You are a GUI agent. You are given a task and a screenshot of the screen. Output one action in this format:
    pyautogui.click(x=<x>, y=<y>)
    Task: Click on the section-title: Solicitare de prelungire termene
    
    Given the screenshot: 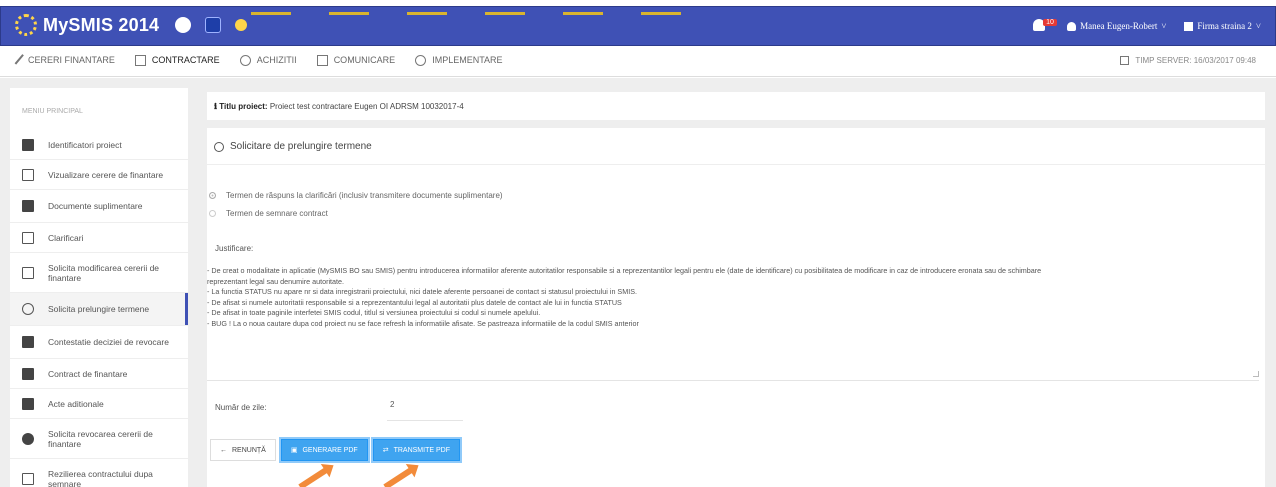 What is the action you would take?
    pyautogui.click(x=293, y=146)
    